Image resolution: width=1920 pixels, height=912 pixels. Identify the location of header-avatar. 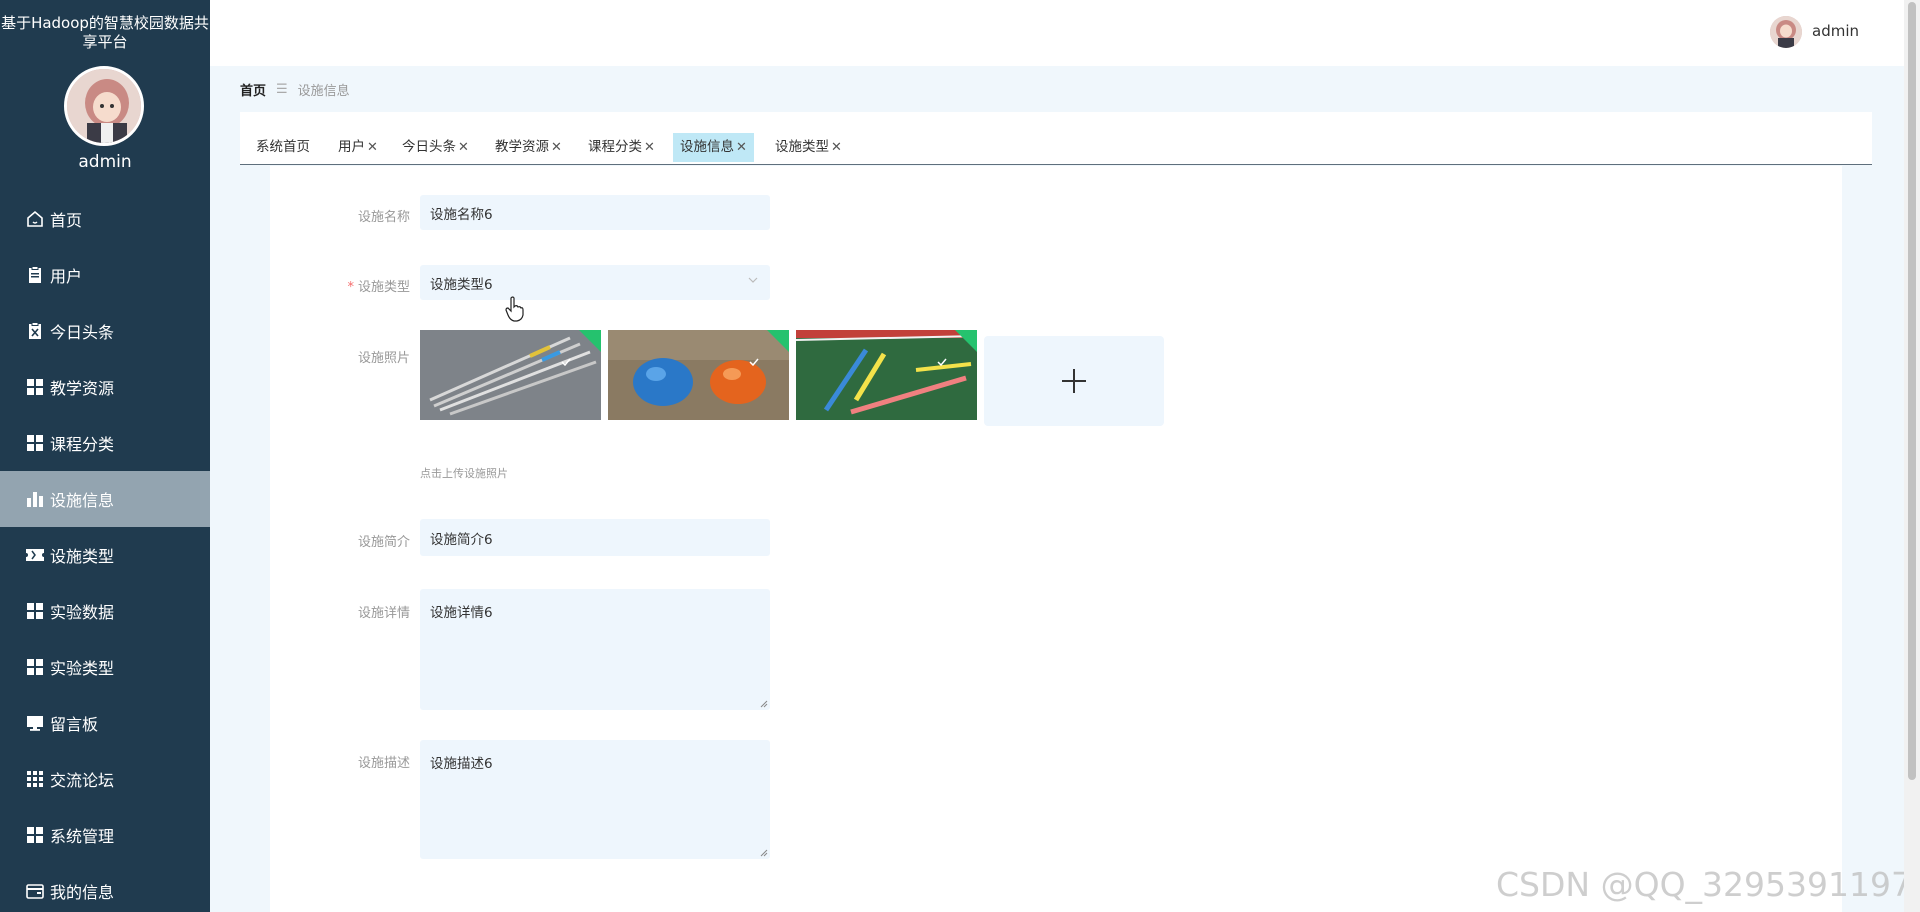
(1786, 32).